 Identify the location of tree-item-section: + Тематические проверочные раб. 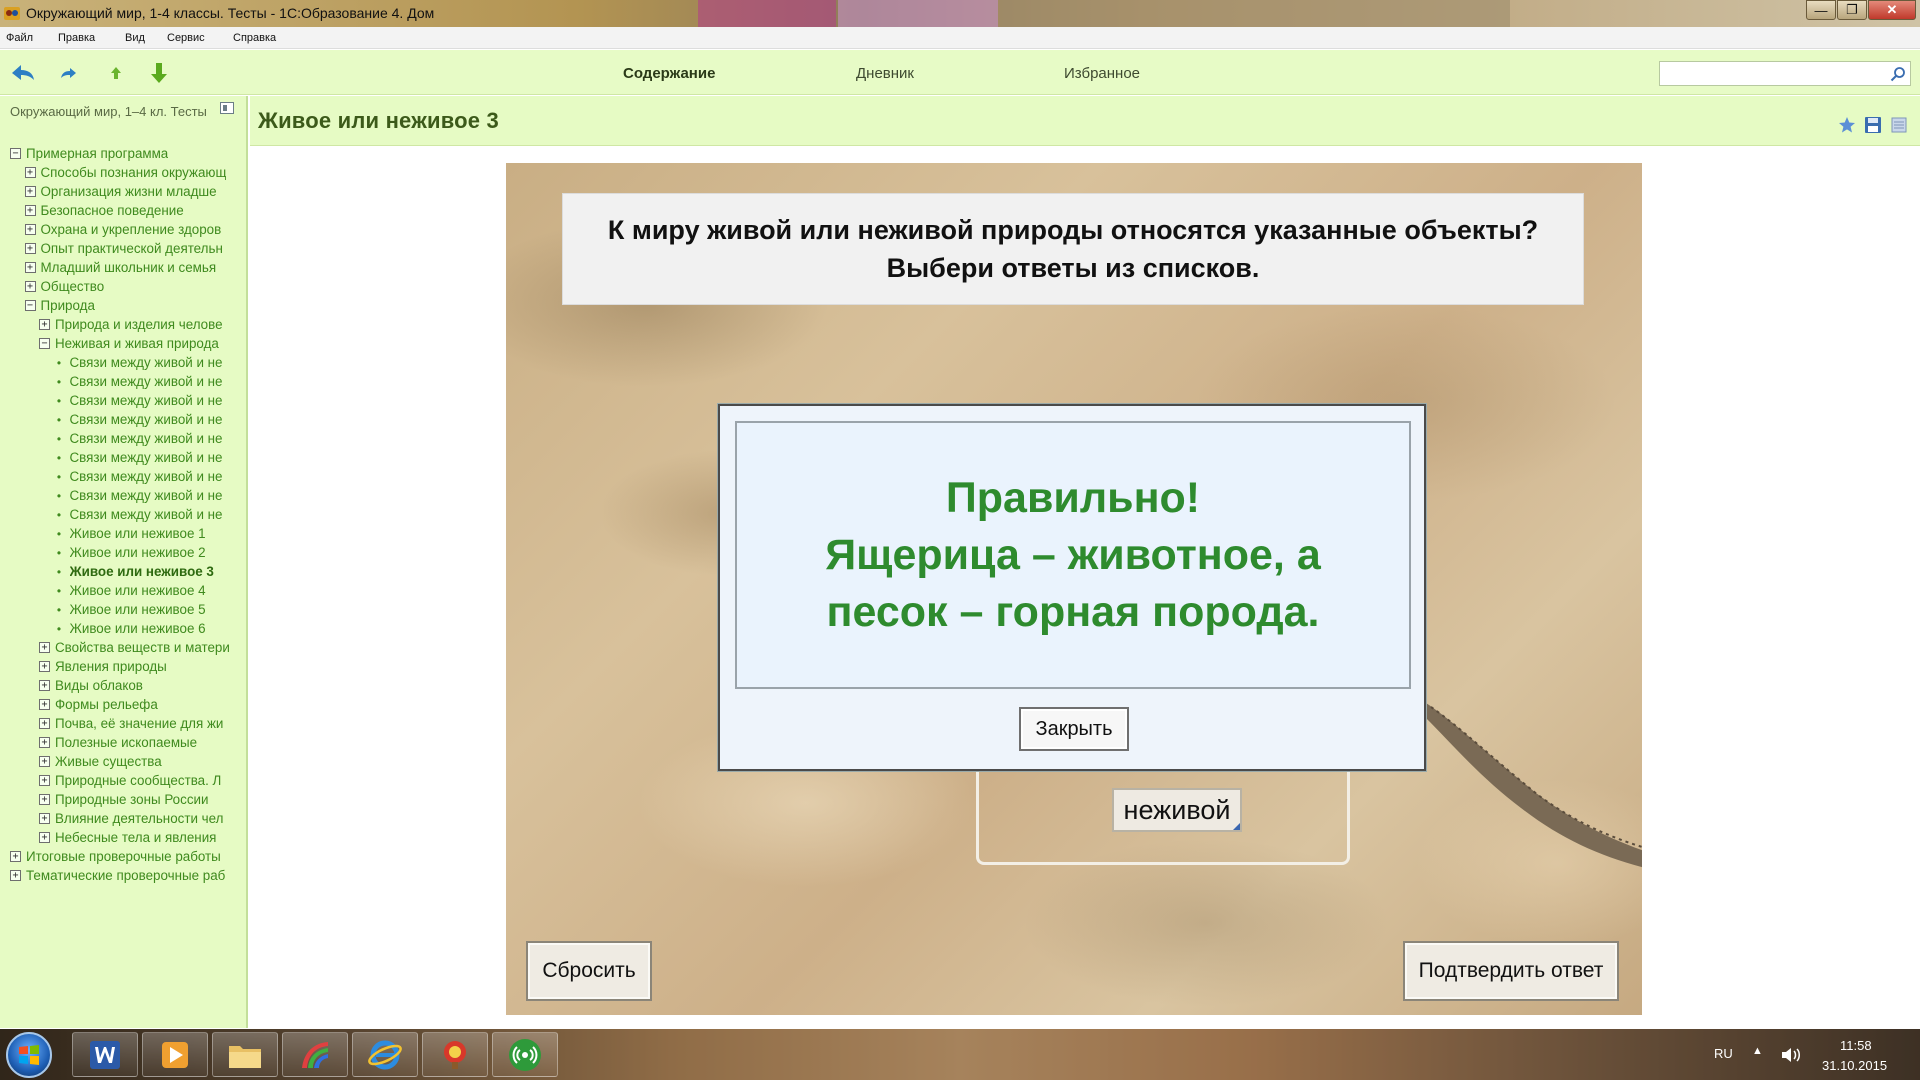
(123, 875).